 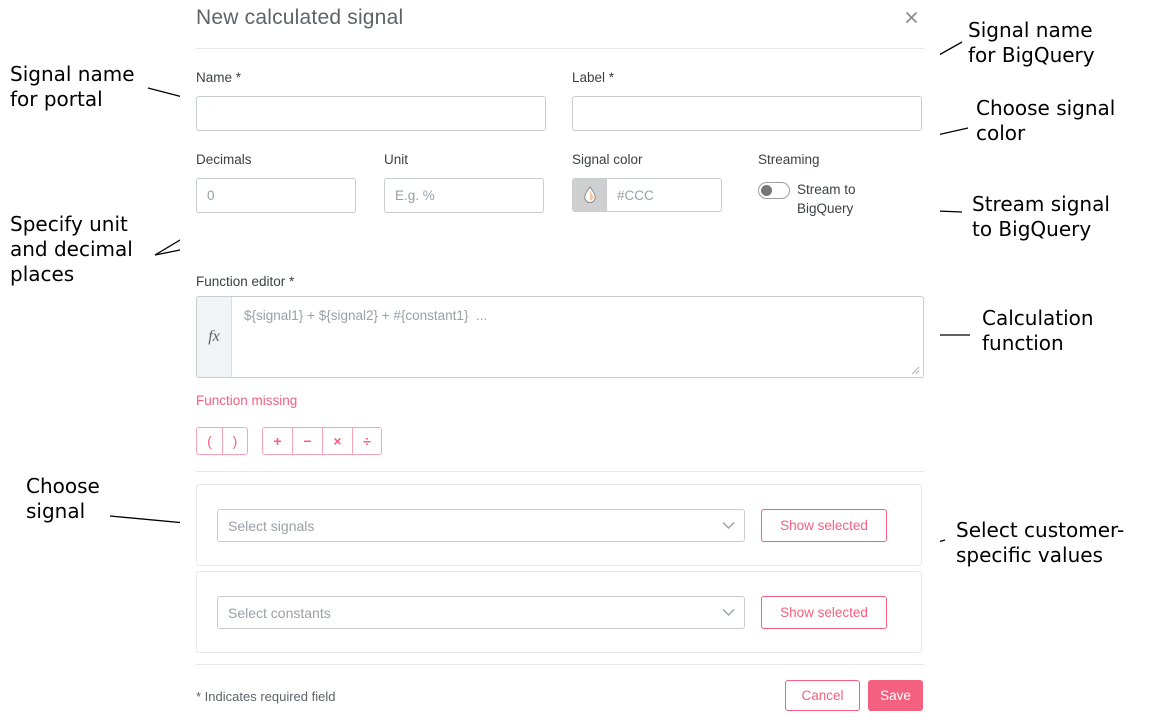 I want to click on plus-button: +, so click(x=277, y=441).